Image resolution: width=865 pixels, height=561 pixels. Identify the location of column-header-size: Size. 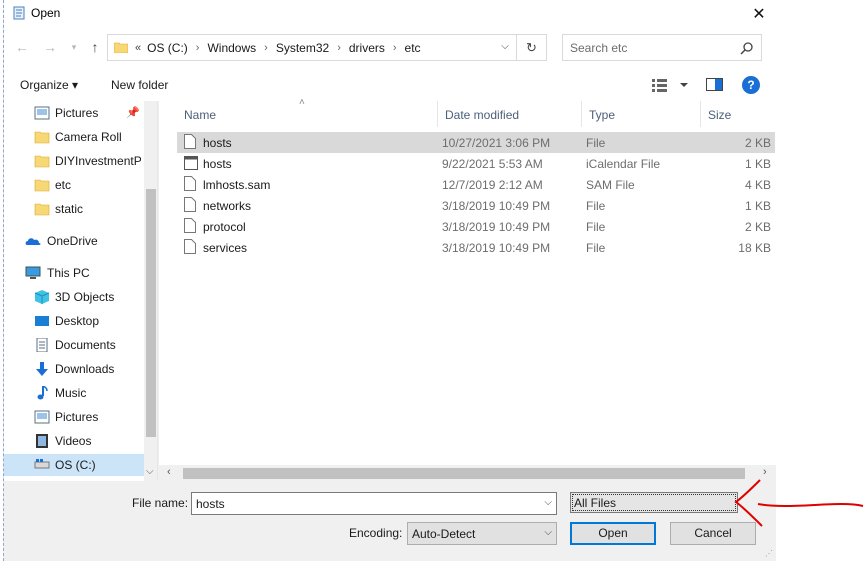
(738, 114).